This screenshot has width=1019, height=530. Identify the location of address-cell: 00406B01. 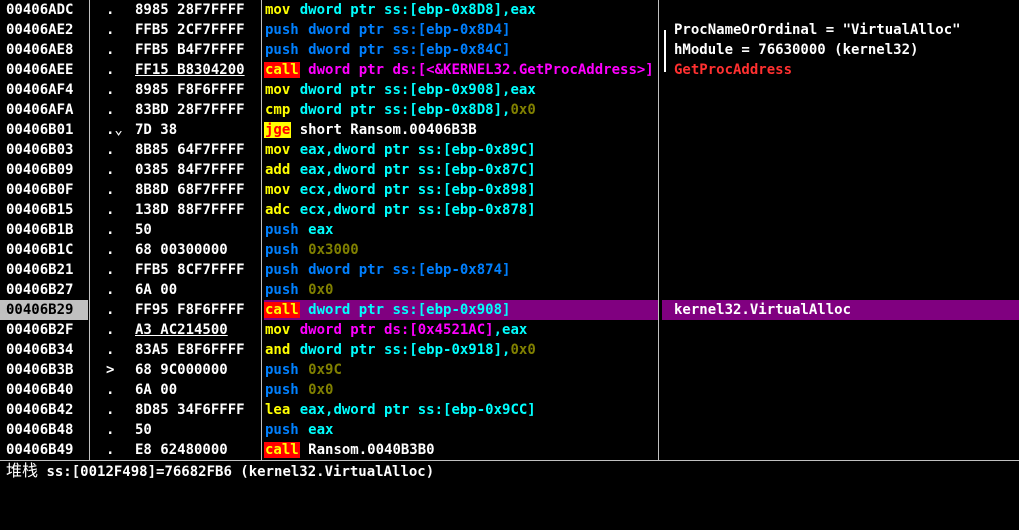
(44, 130).